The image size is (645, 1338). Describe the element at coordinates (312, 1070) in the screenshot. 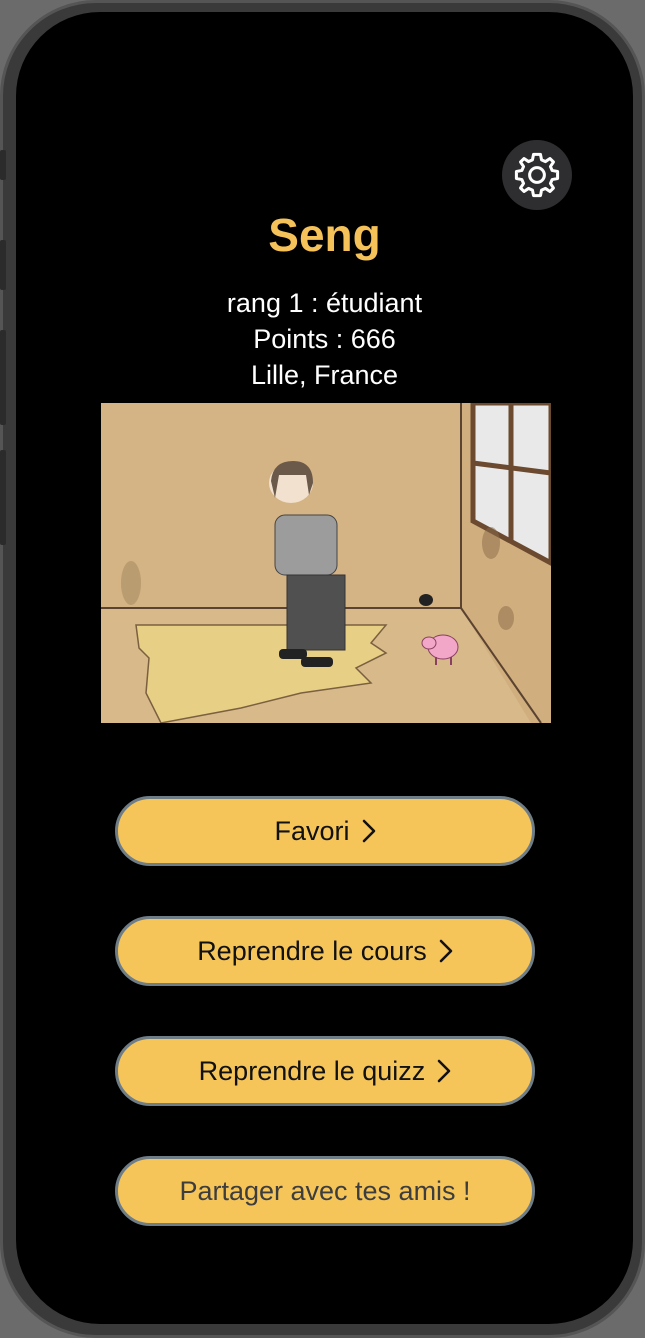

I see `resume-quiz-button-label: Reprendre le quizz` at that location.